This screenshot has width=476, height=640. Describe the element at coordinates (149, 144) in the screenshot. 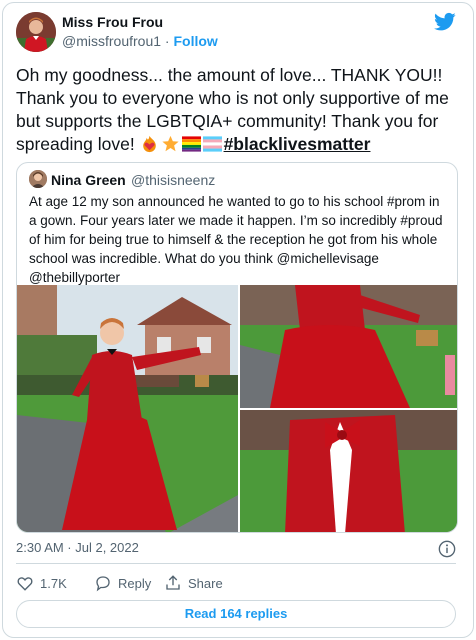

I see `heart-on-fire-icon` at that location.